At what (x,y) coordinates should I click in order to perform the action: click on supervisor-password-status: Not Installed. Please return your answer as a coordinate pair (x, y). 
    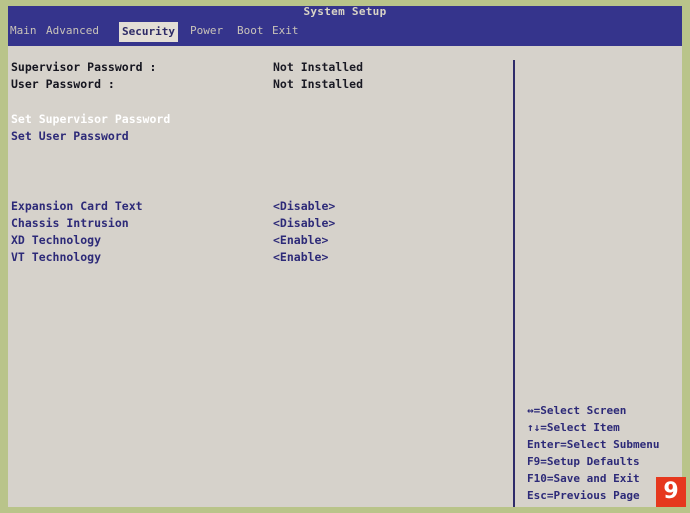
    Looking at the image, I should click on (318, 67).